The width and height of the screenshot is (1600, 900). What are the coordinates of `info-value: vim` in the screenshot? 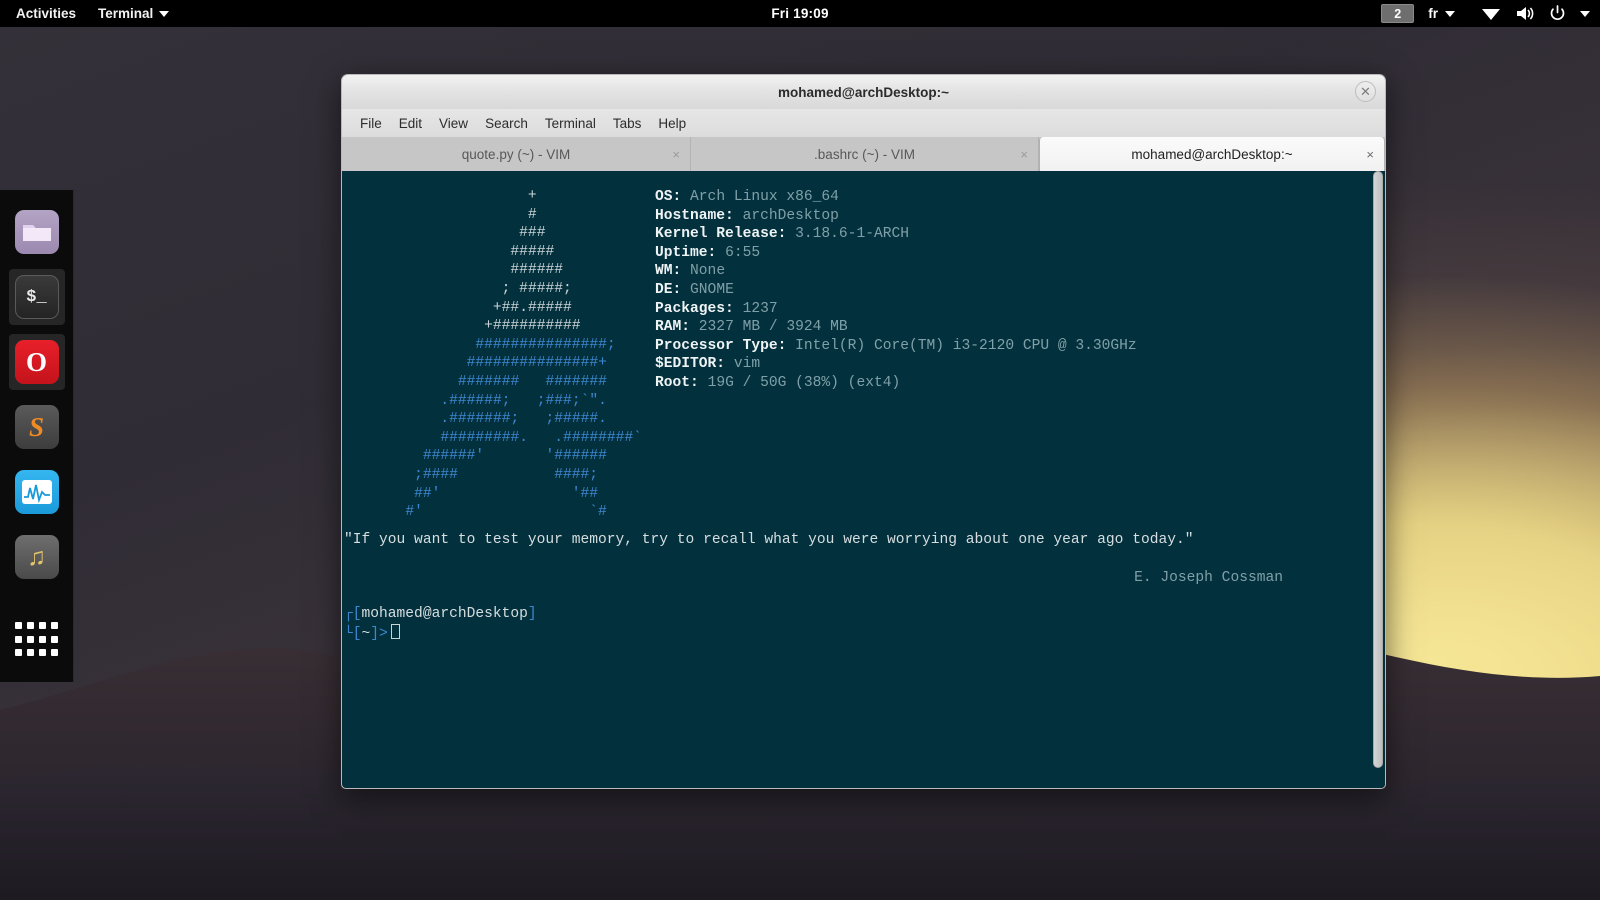 It's located at (747, 364).